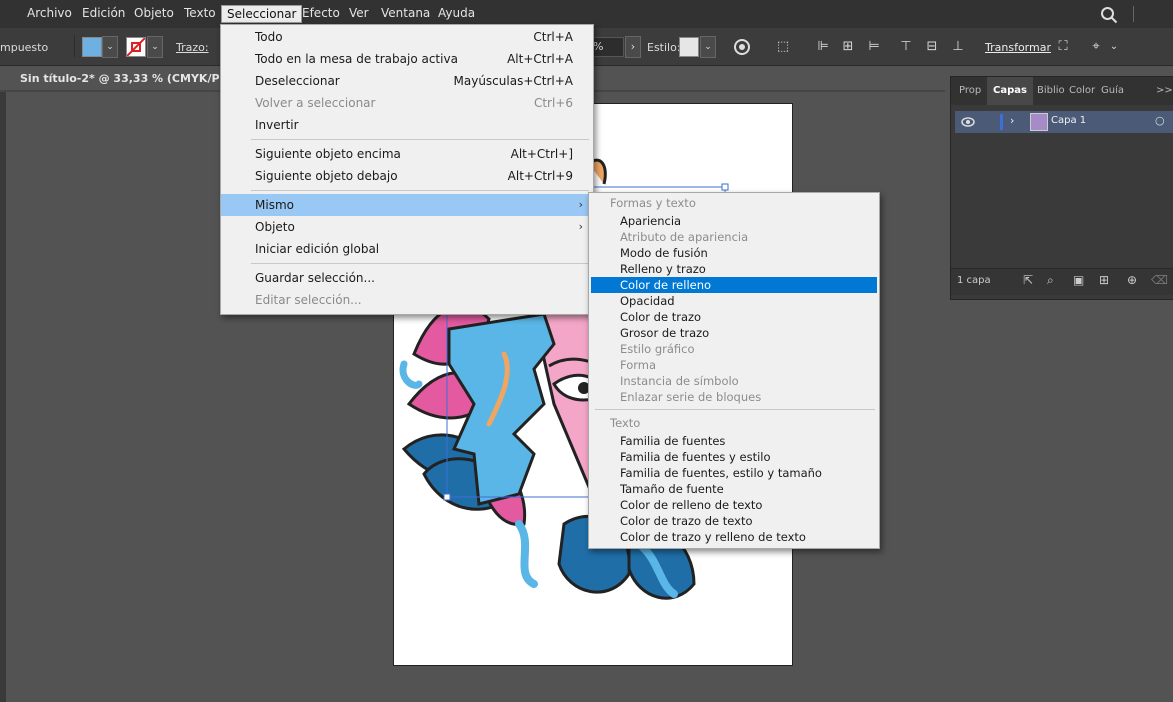 This screenshot has height=702, width=1173. I want to click on menu-archivo: Archivo, so click(49, 13).